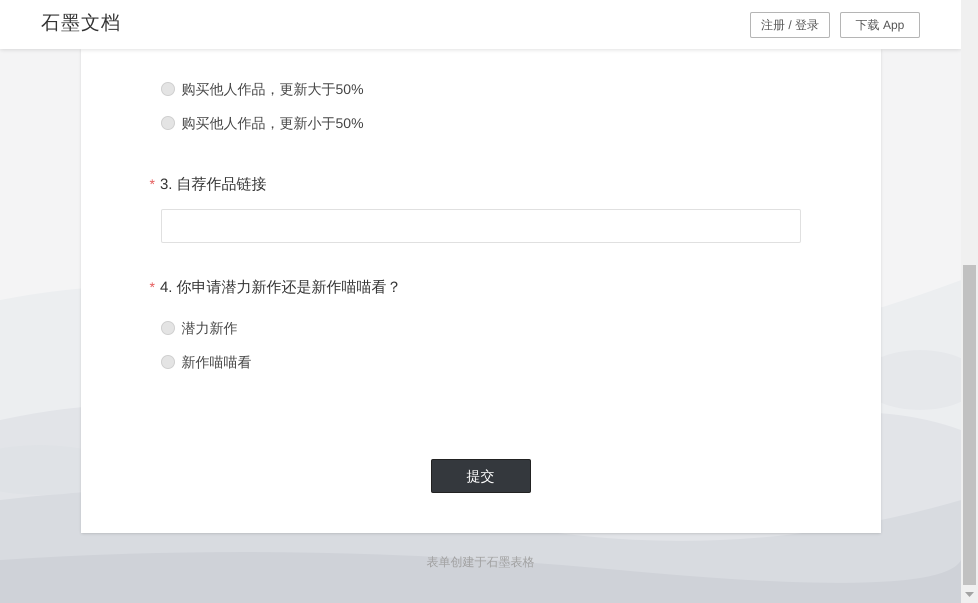 This screenshot has height=603, width=978. Describe the element at coordinates (81, 24) in the screenshot. I see `logo-text: 石墨文档` at that location.